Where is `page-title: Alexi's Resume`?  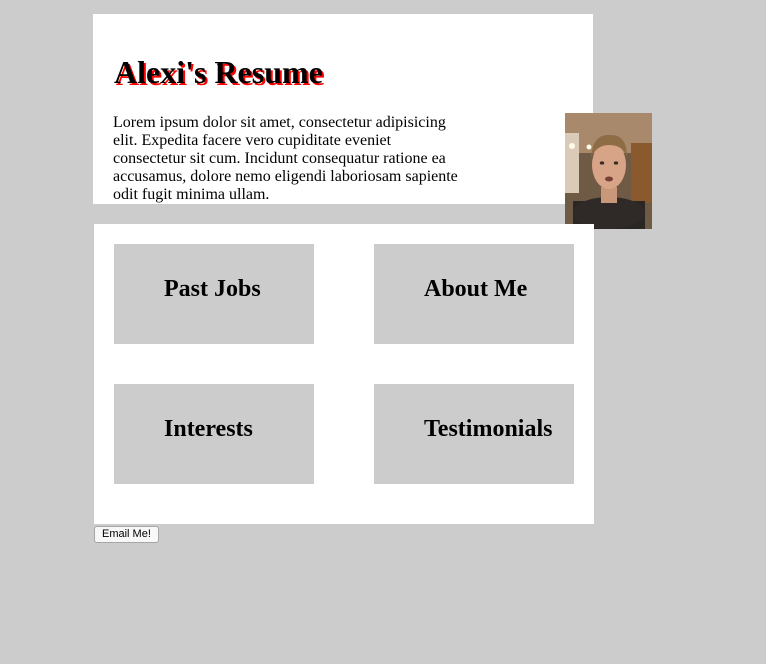 page-title: Alexi's Resume is located at coordinates (218, 72).